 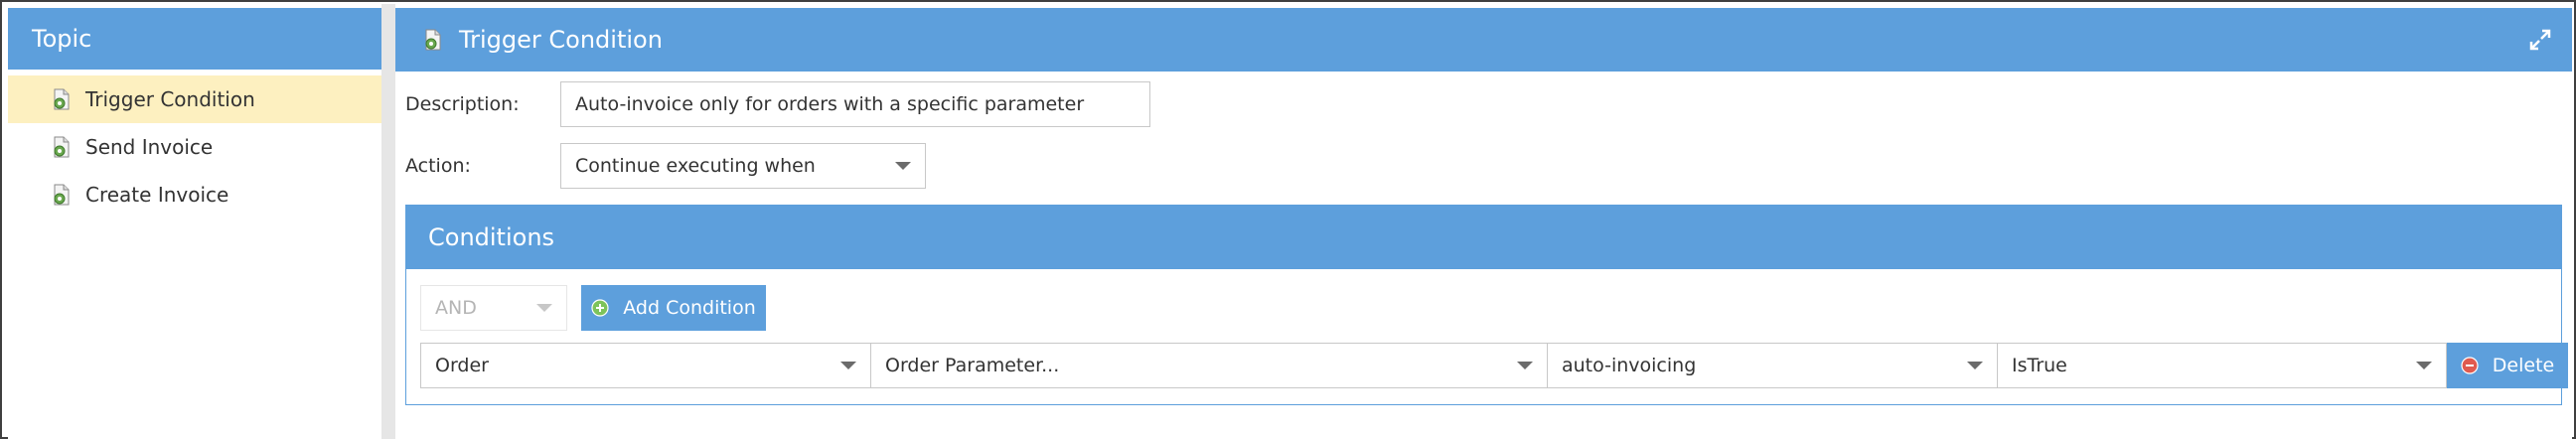 I want to click on add-condition-button: Add Condition, so click(x=673, y=308).